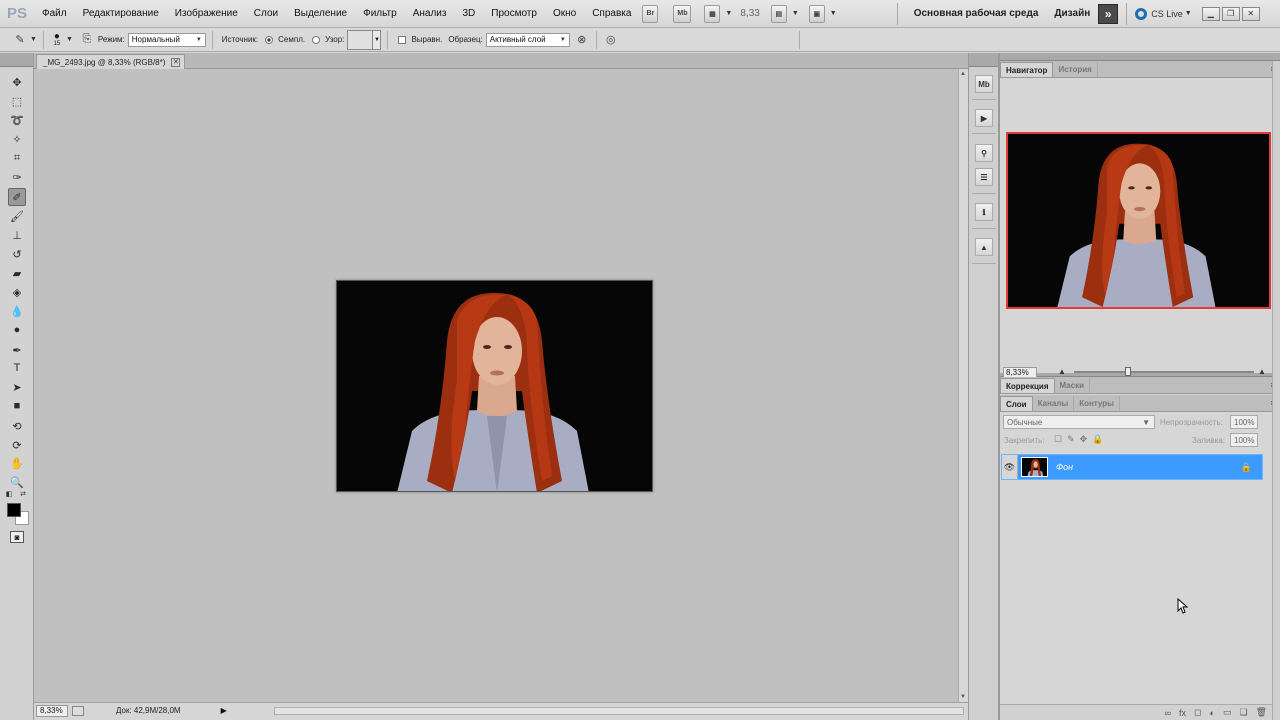  I want to click on path-selection-tool-icon: ➤, so click(17, 387).